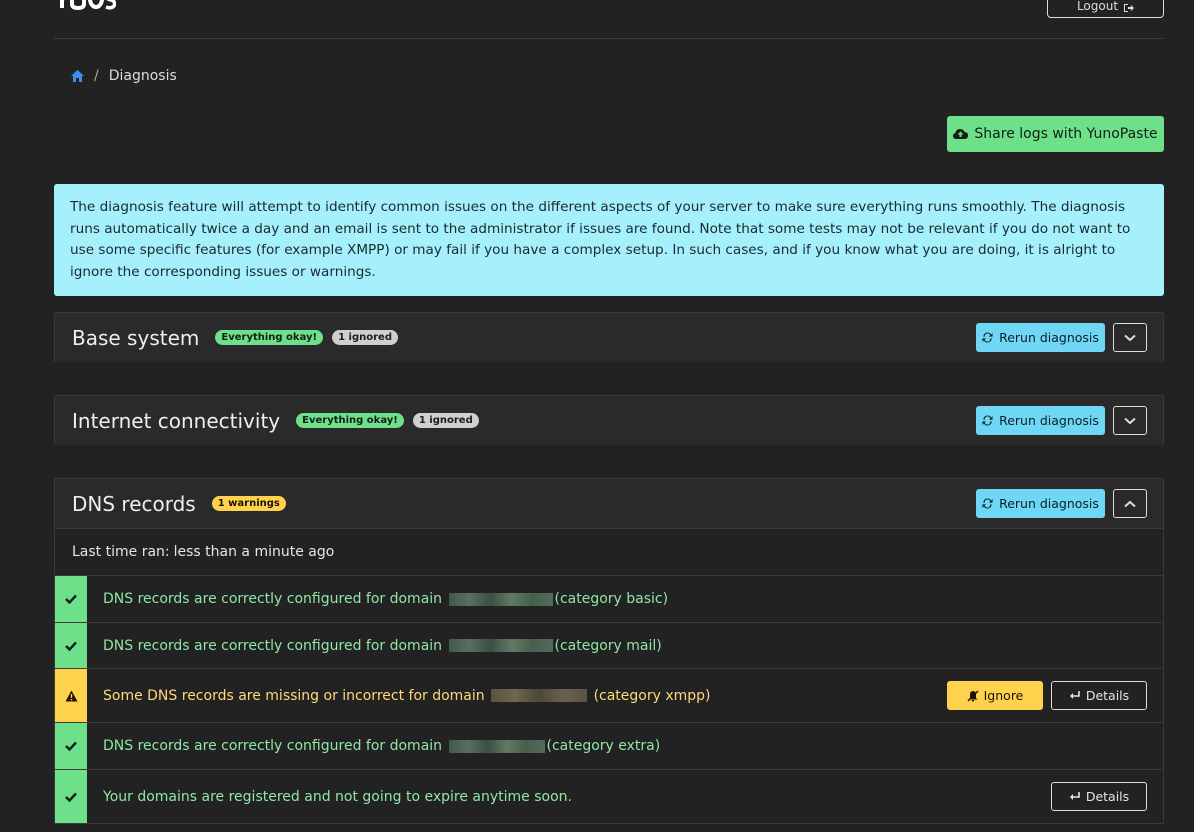 The image size is (1194, 832). I want to click on bell-slash-icon, so click(973, 695).